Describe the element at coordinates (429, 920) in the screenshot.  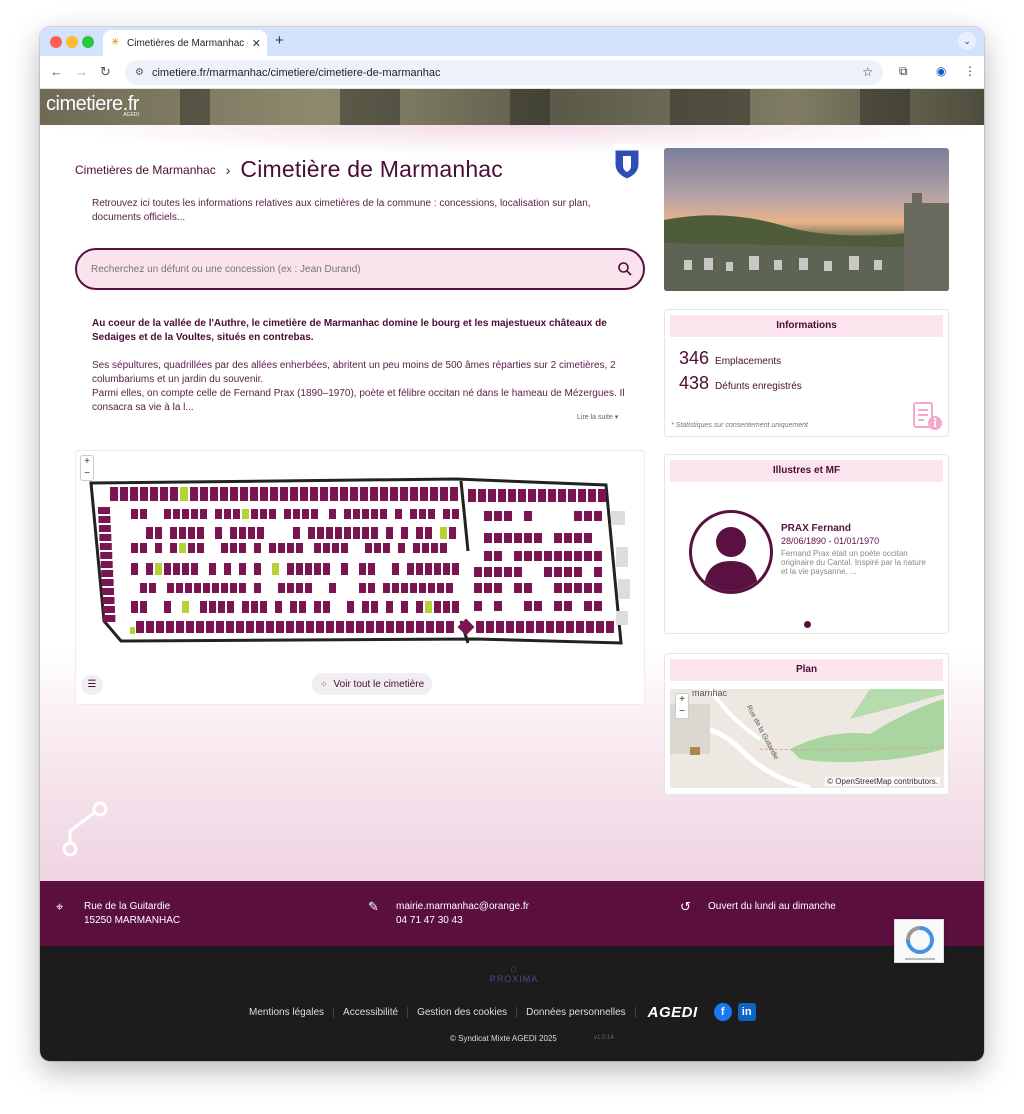
I see `footer-phone: 04 71 47 30 43` at that location.